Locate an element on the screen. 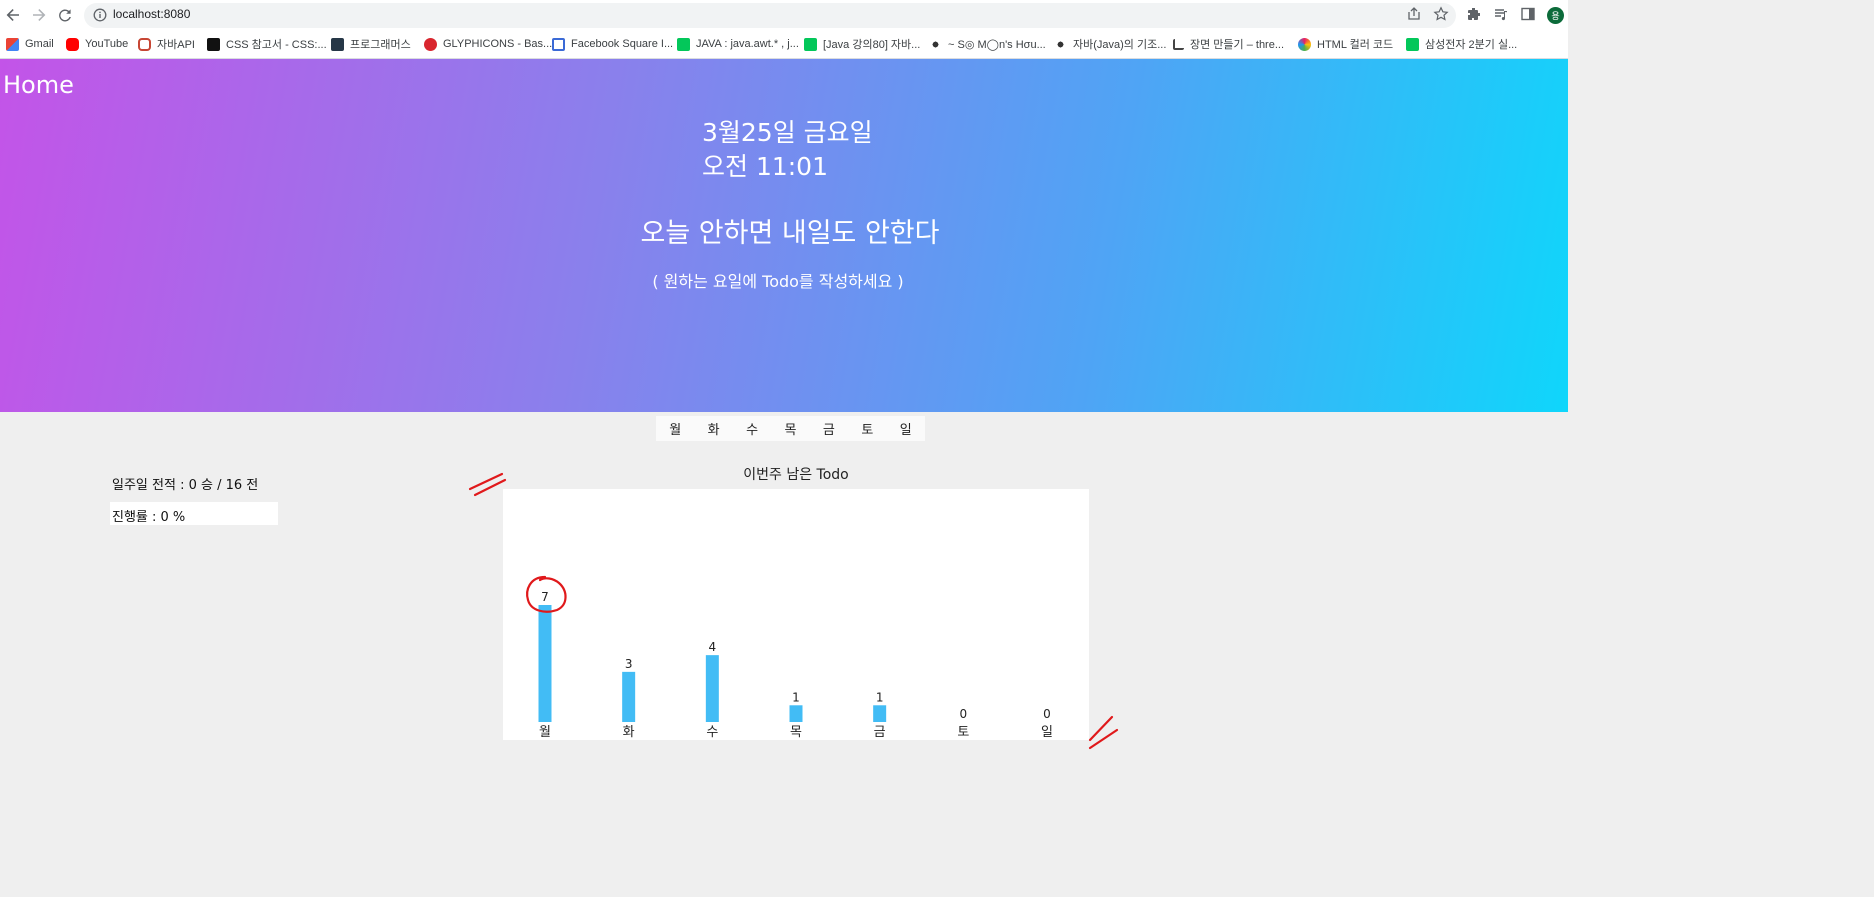 This screenshot has width=1874, height=897. tab-sunday: 일 is located at coordinates (906, 428).